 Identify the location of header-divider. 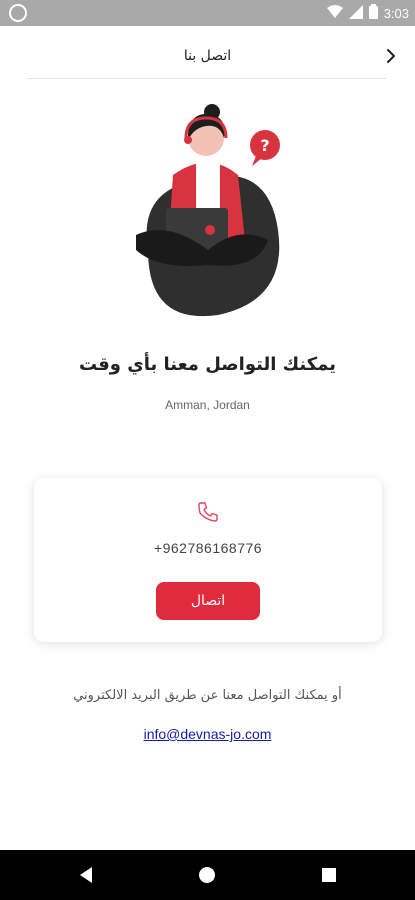
(207, 78).